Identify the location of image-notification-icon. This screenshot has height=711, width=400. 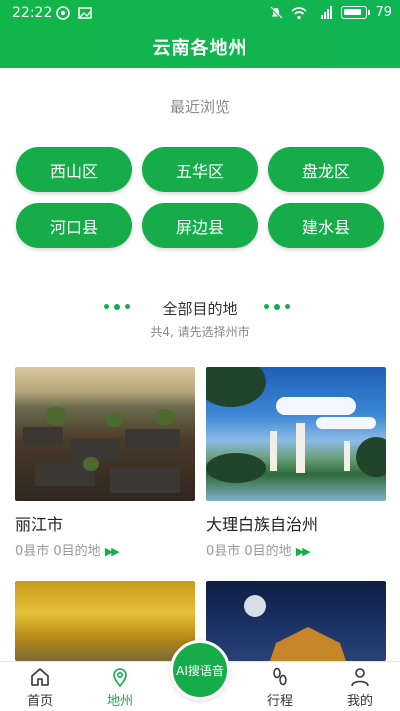
(85, 13).